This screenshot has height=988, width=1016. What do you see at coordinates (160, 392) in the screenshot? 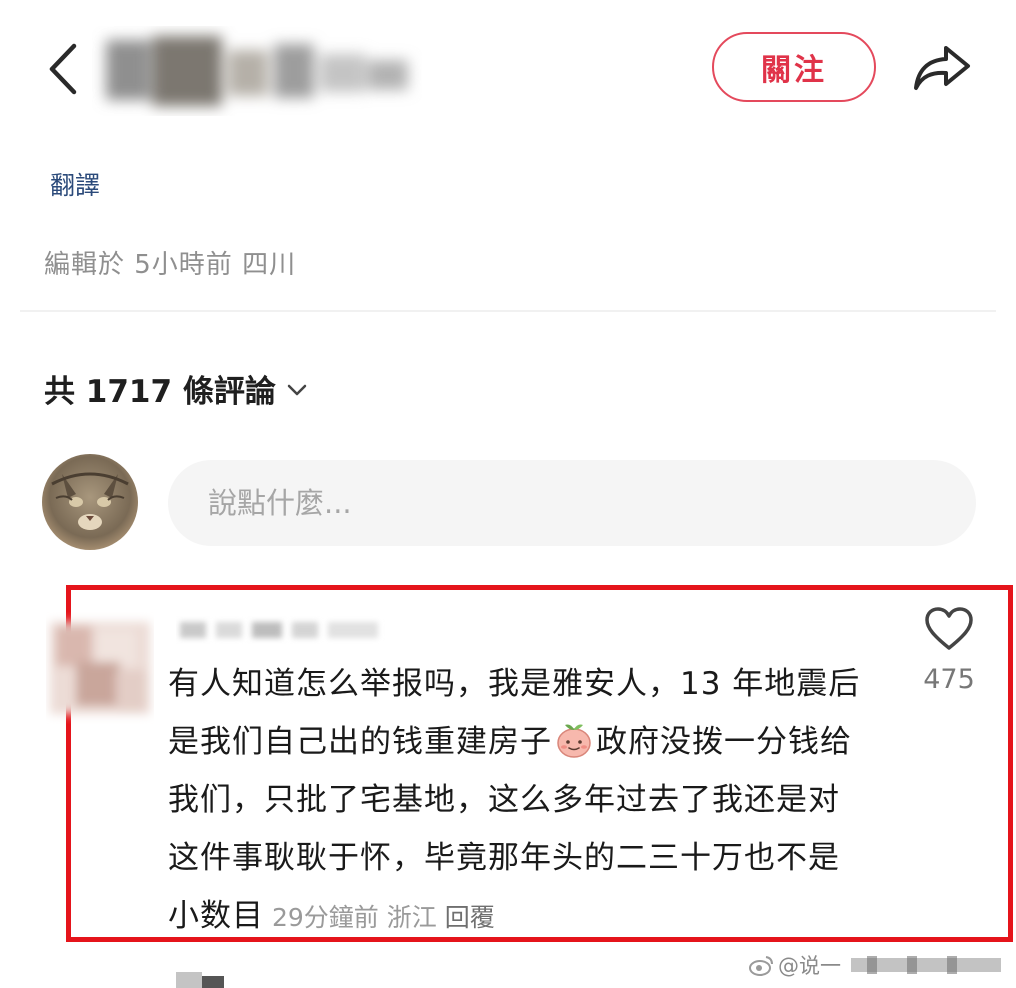
I see `comment-count-label: 共 1717 條評論` at bounding box center [160, 392].